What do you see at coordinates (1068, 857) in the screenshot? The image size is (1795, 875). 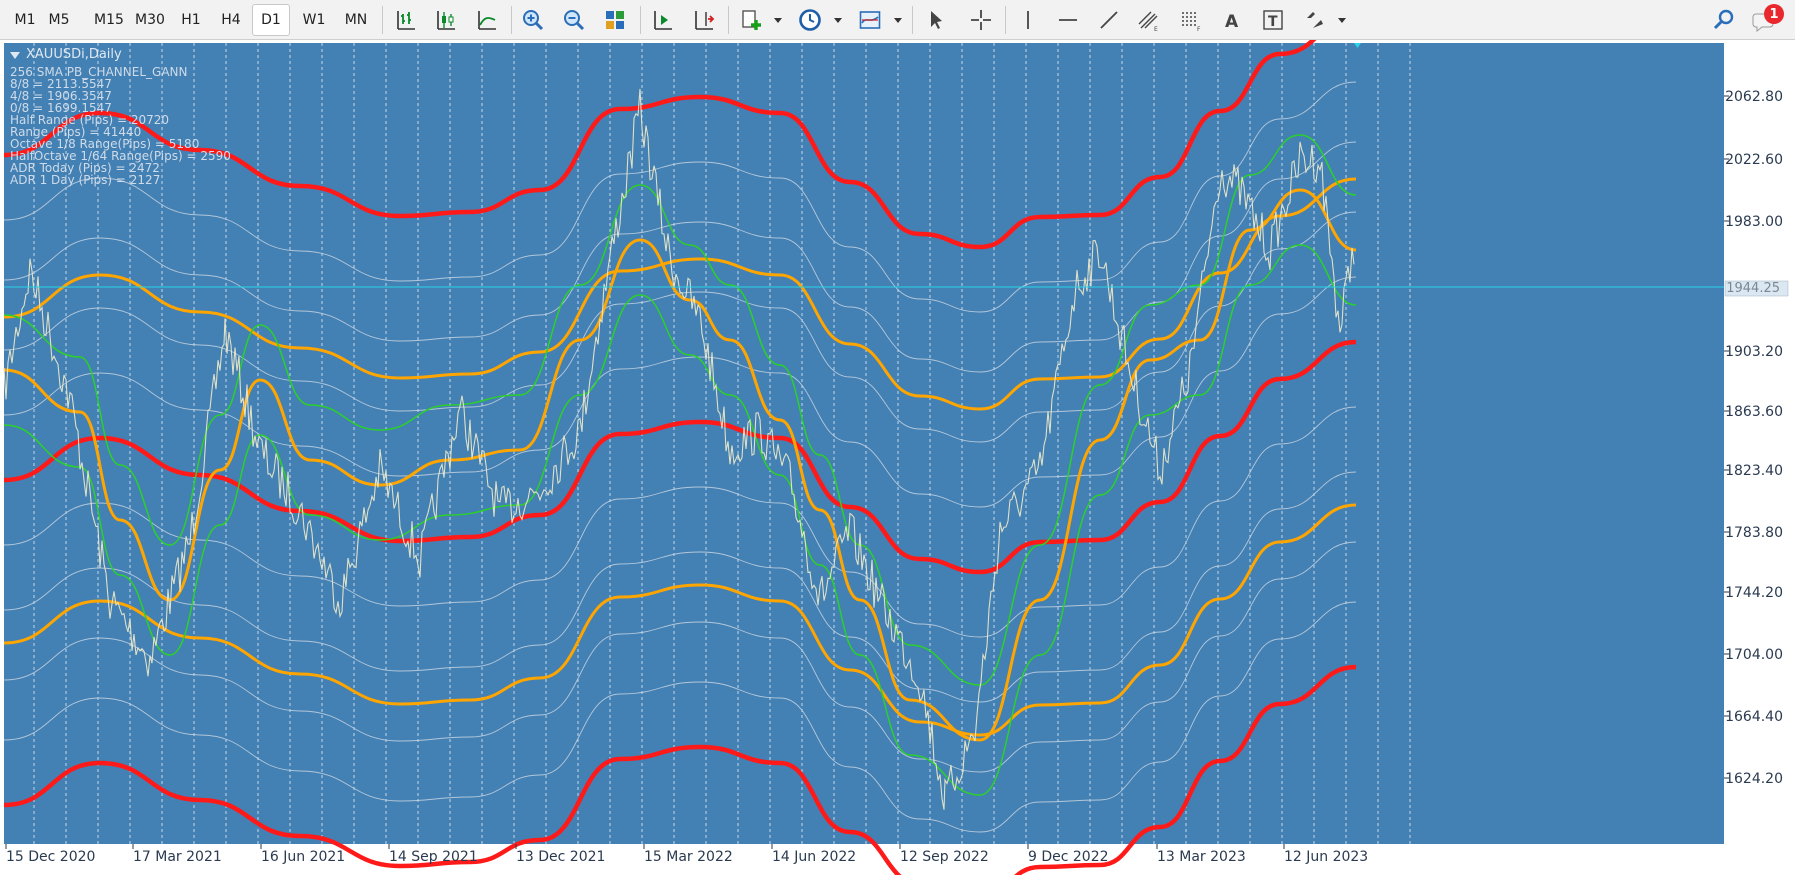 I see `date-axis-label: 9 Dec 2022` at bounding box center [1068, 857].